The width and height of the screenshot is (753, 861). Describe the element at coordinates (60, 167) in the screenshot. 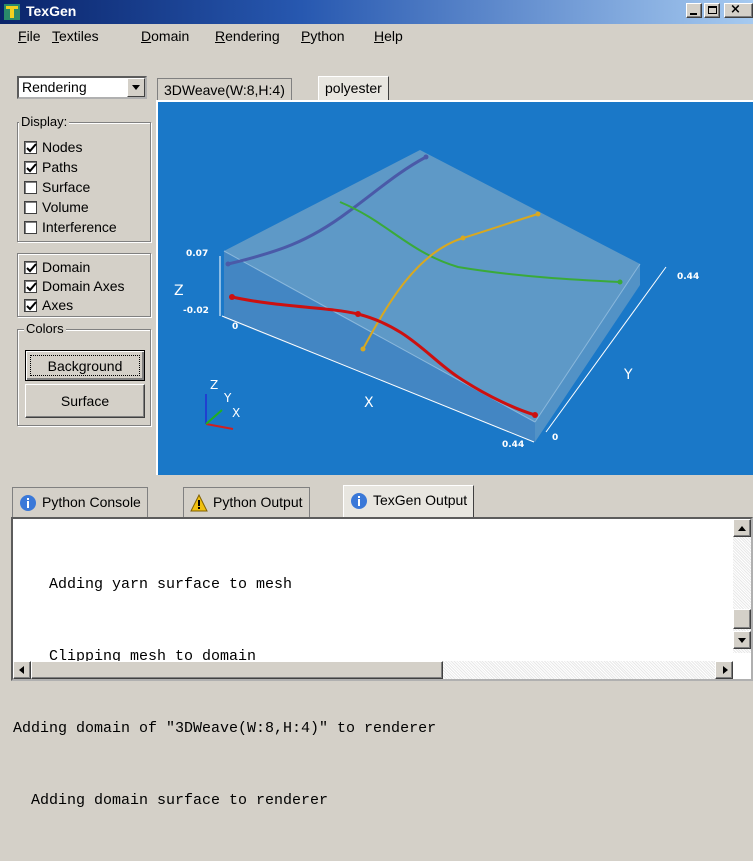

I see `paths-checkbox-label: Paths` at that location.